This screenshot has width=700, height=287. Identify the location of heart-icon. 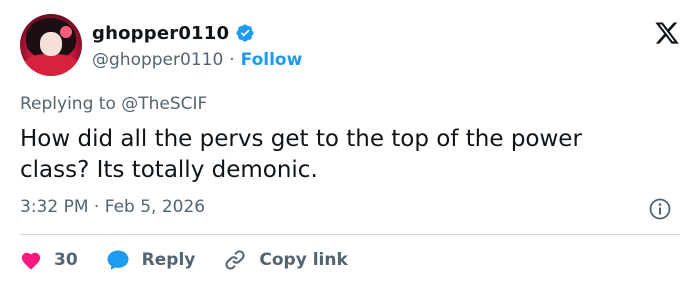
(31, 261).